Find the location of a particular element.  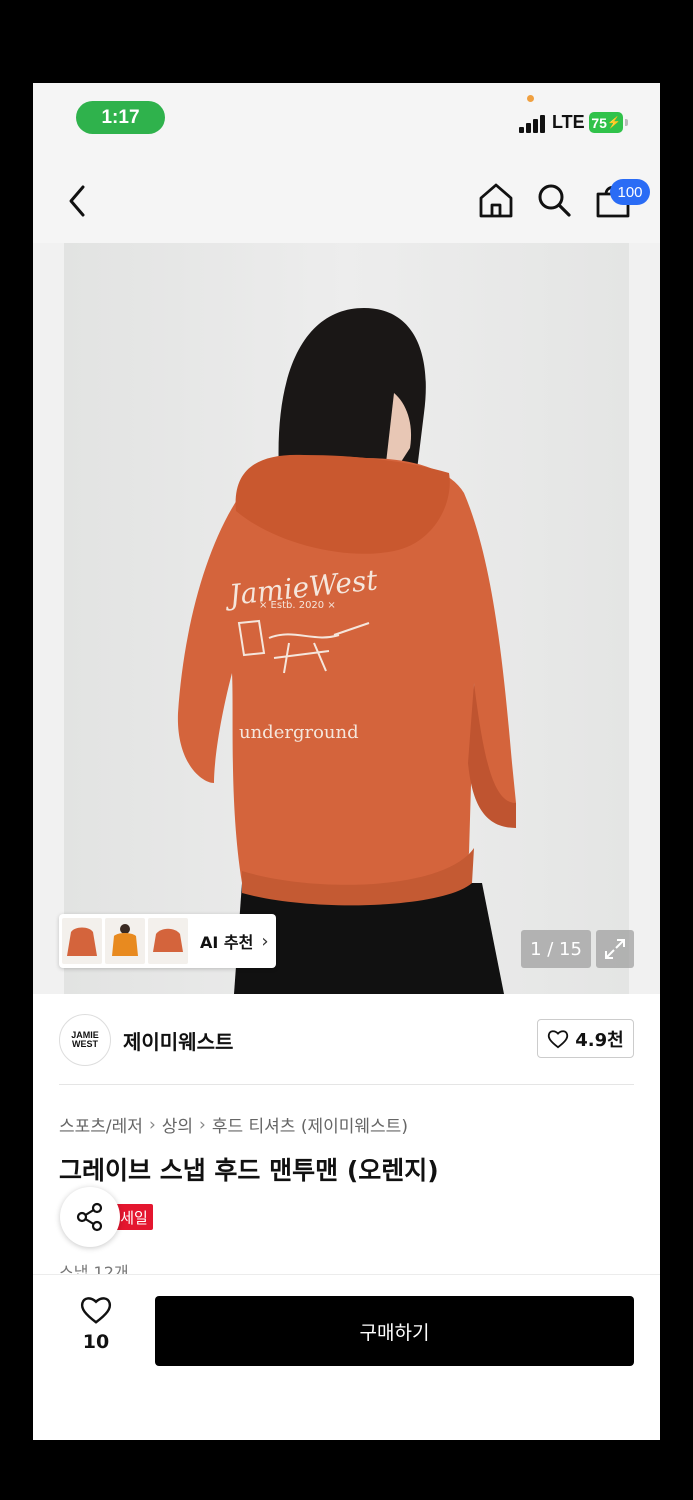

breadcrumb-item: 스포츠/레저 is located at coordinates (101, 1124).